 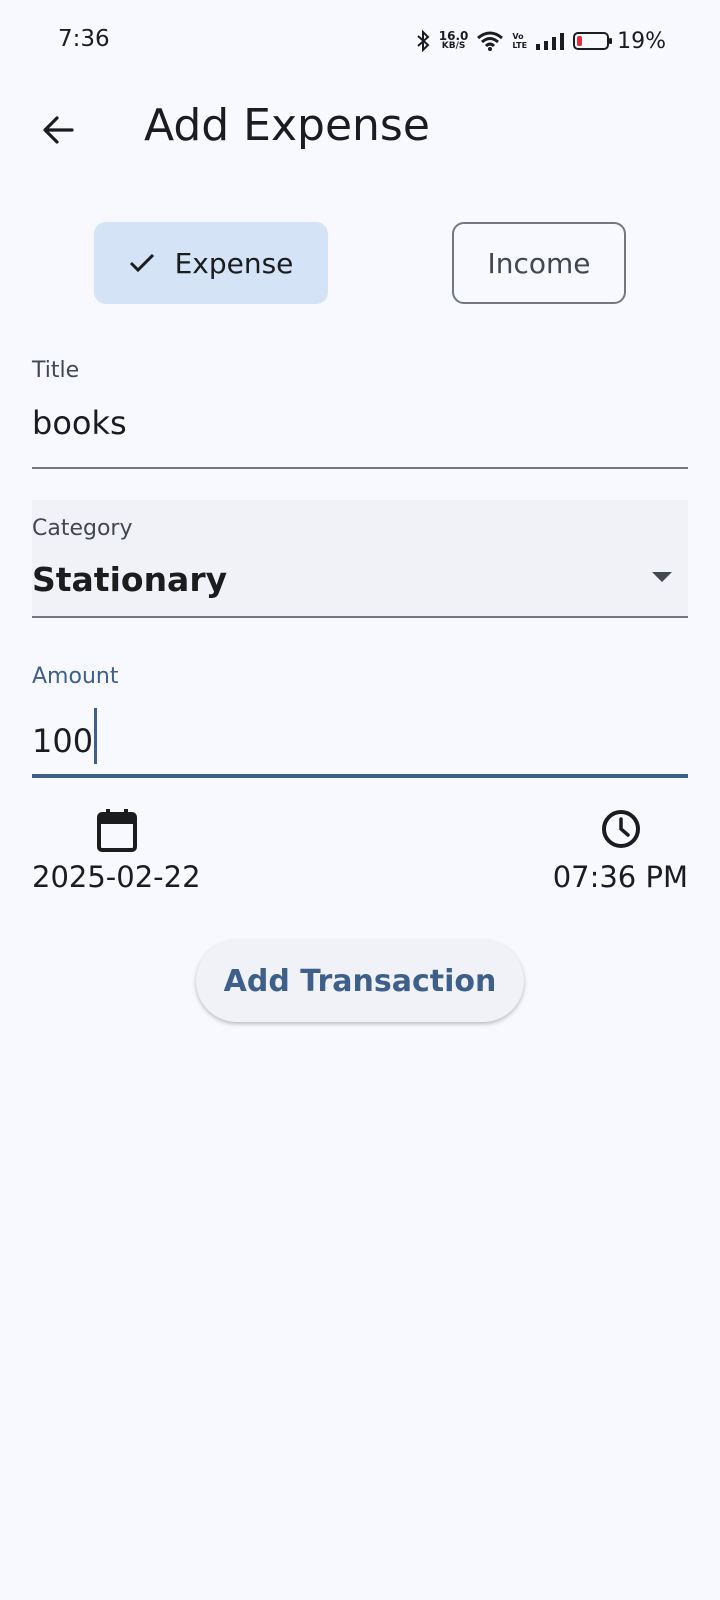 I want to click on status-bar: 7:36 16.0 KB/S Vo LTE 19%, so click(x=360, y=42).